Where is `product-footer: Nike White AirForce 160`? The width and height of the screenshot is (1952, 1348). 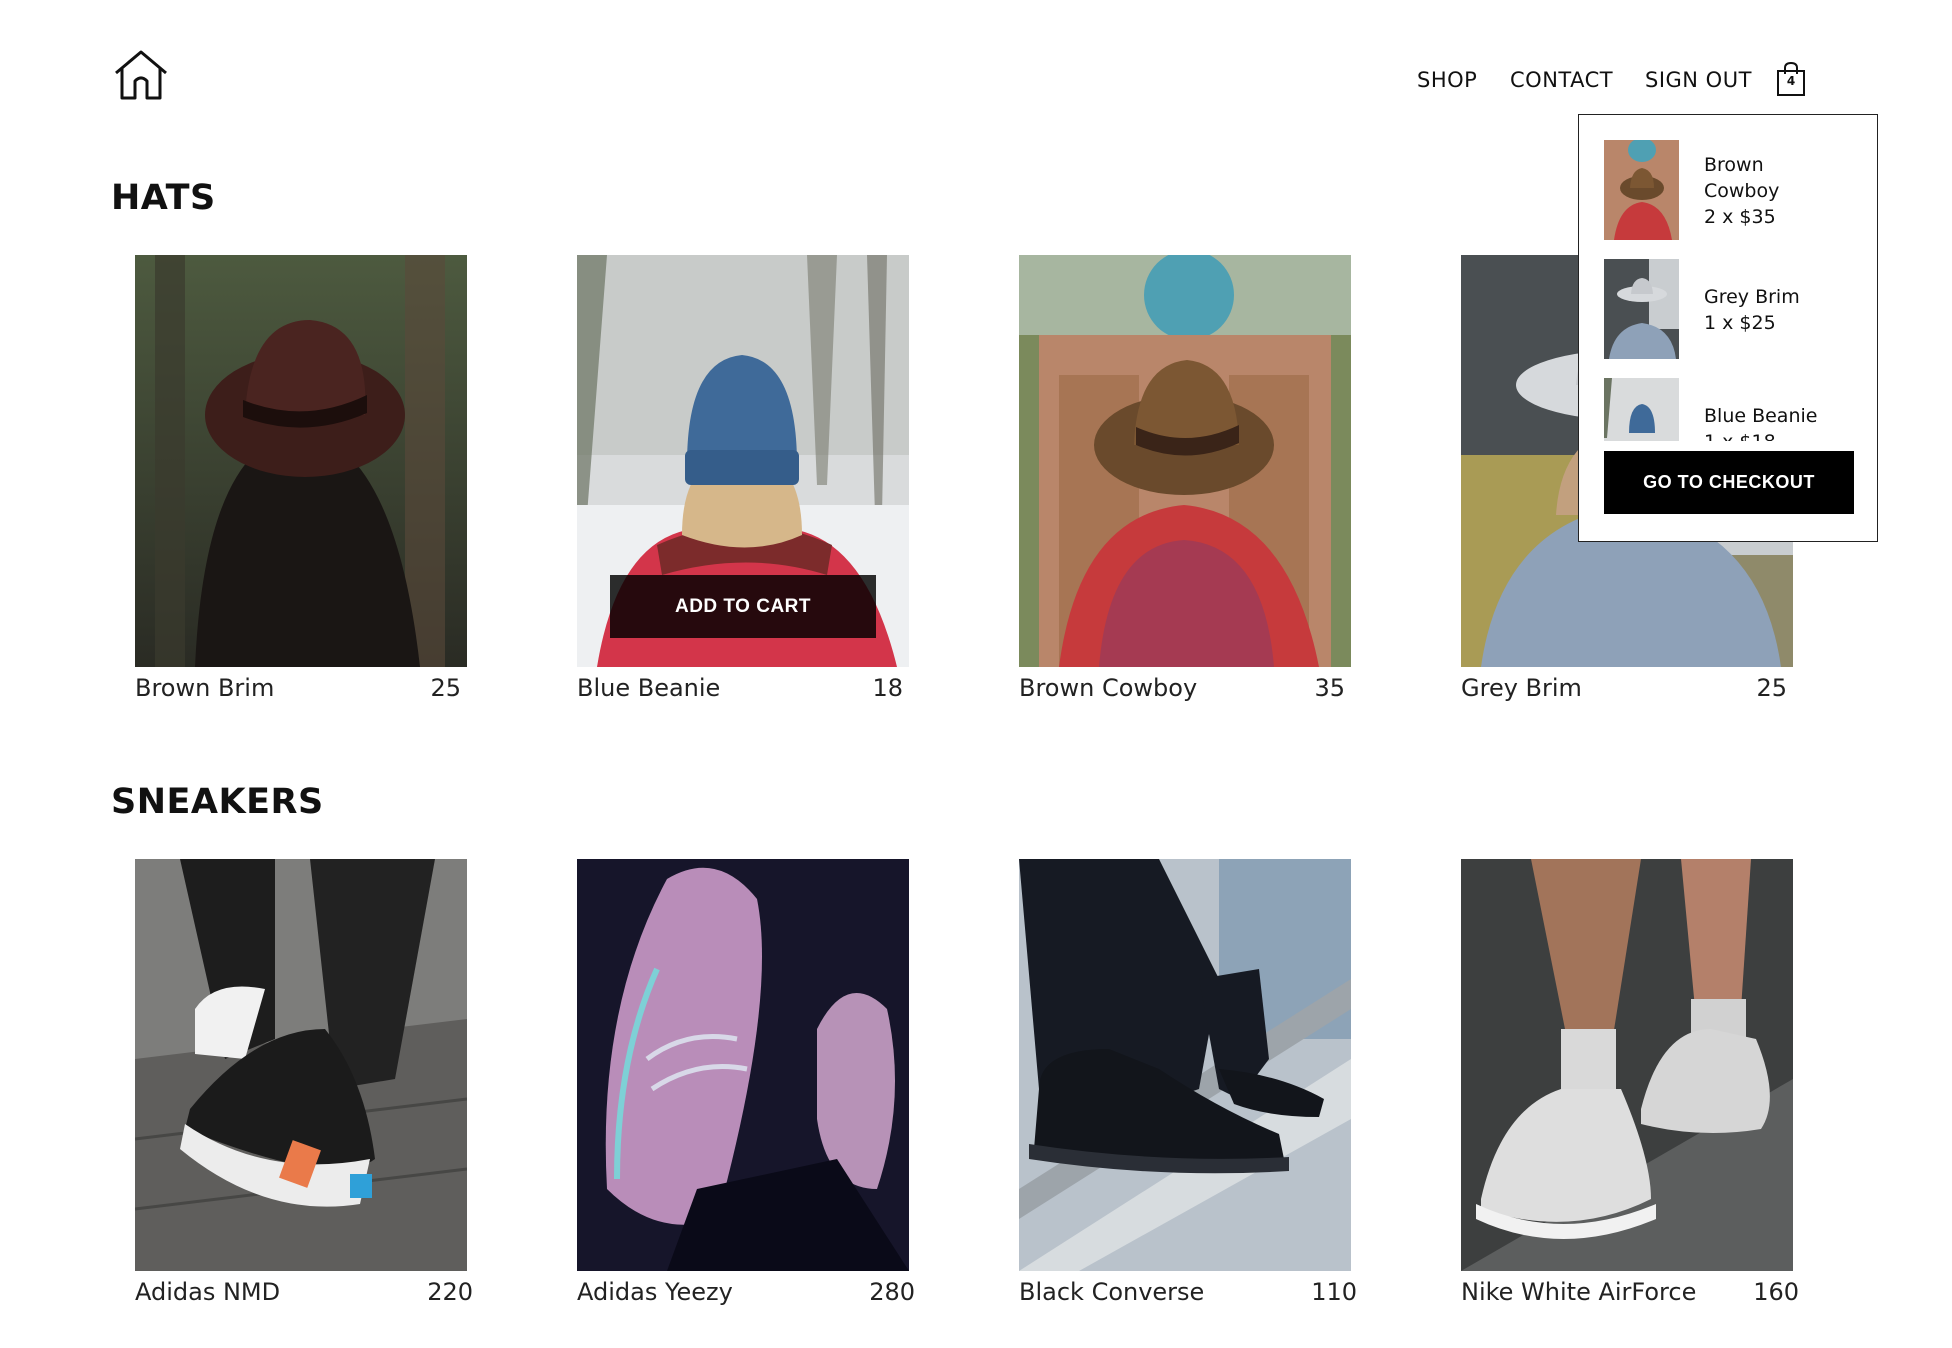
product-footer: Nike White AirForce 160 is located at coordinates (1630, 1294).